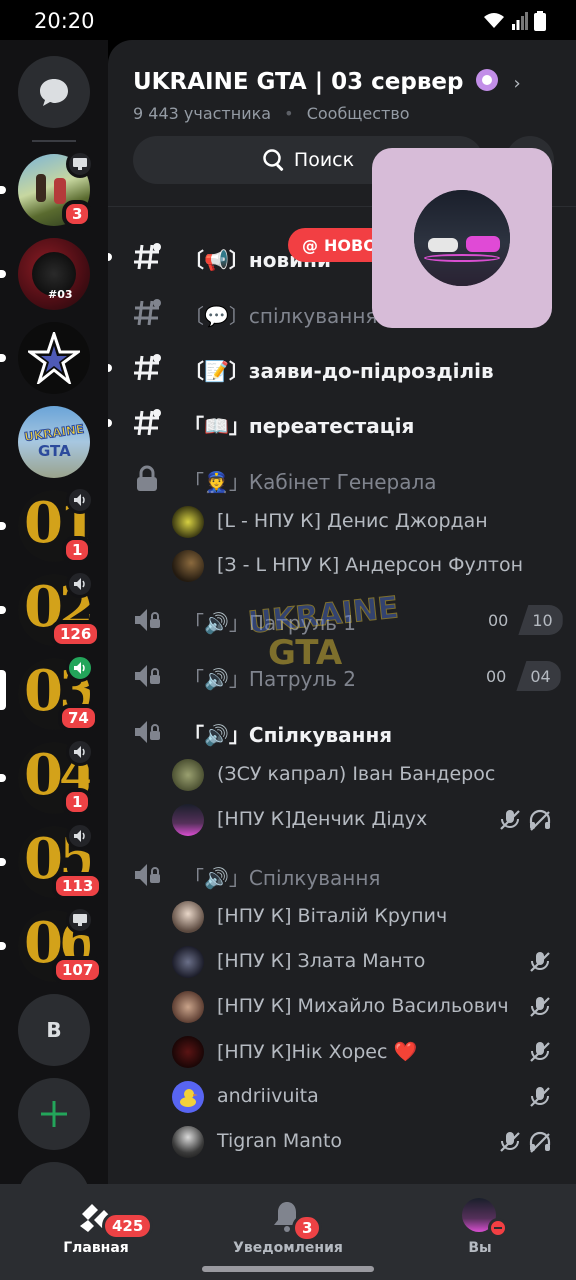  What do you see at coordinates (78, 718) in the screenshot?
I see `mention-badge: 74` at bounding box center [78, 718].